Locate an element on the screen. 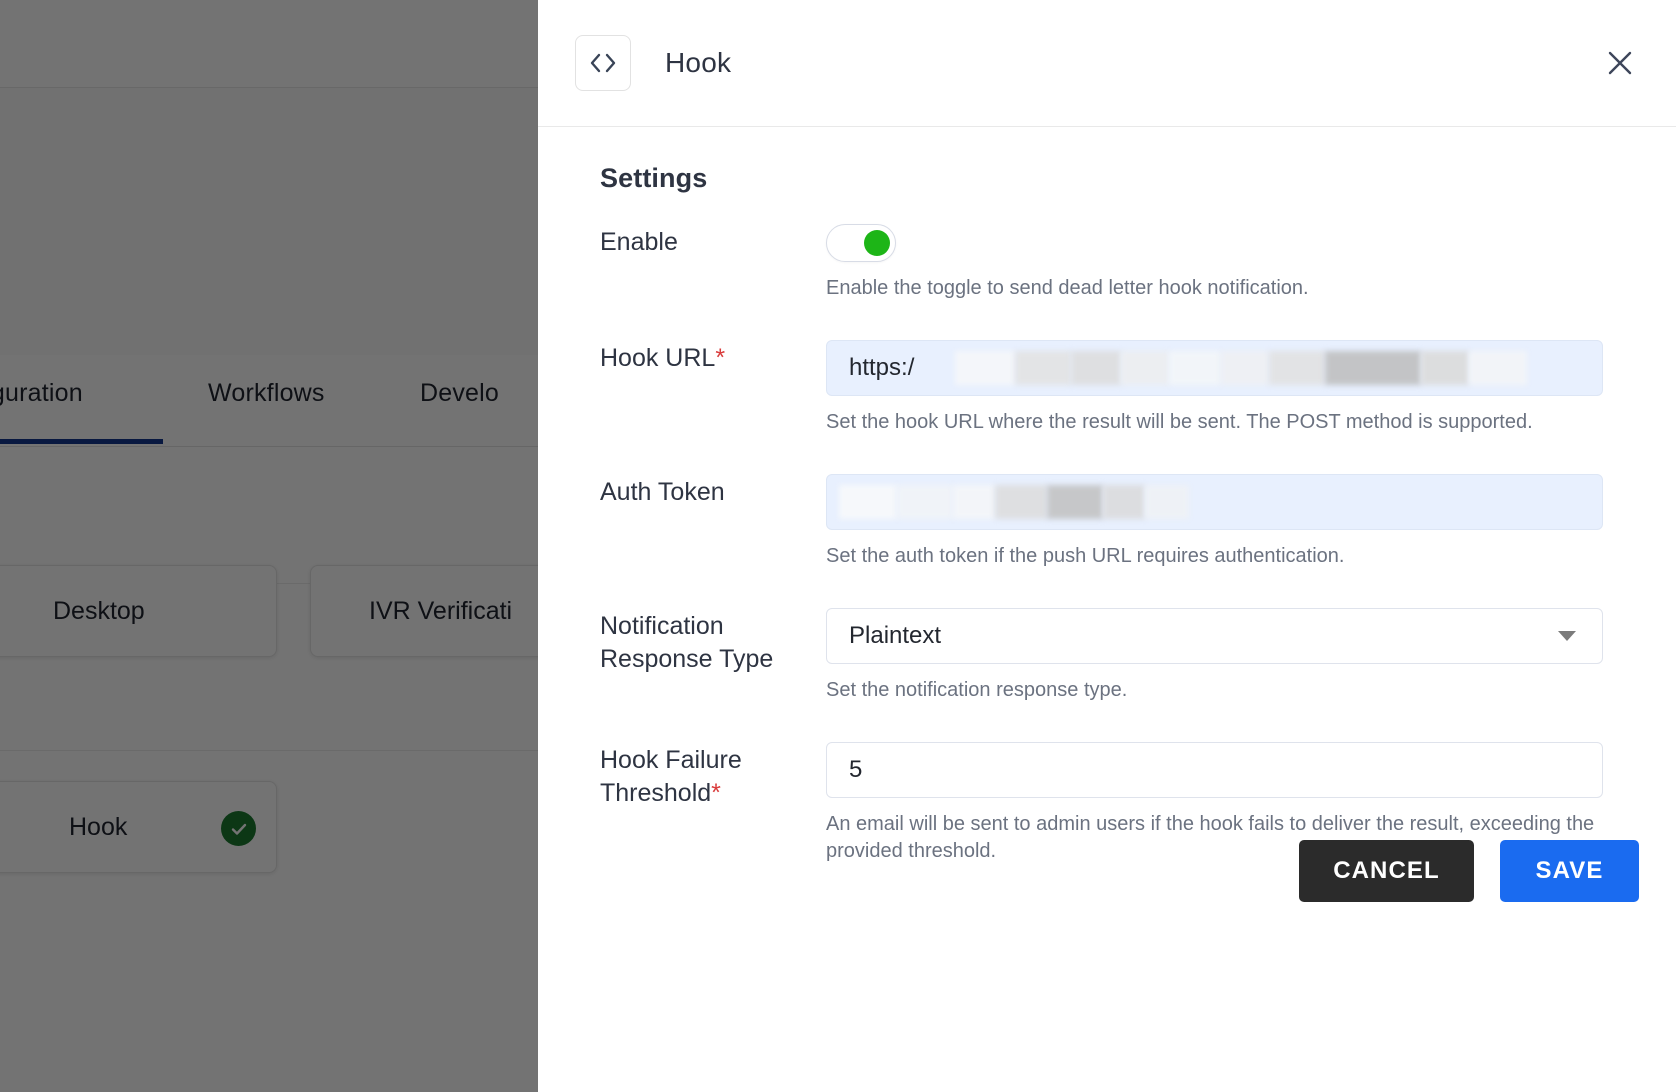  field-row-hook-url: Hook URL* https:/ Set the hook URL where is located at coordinates (1107, 388).